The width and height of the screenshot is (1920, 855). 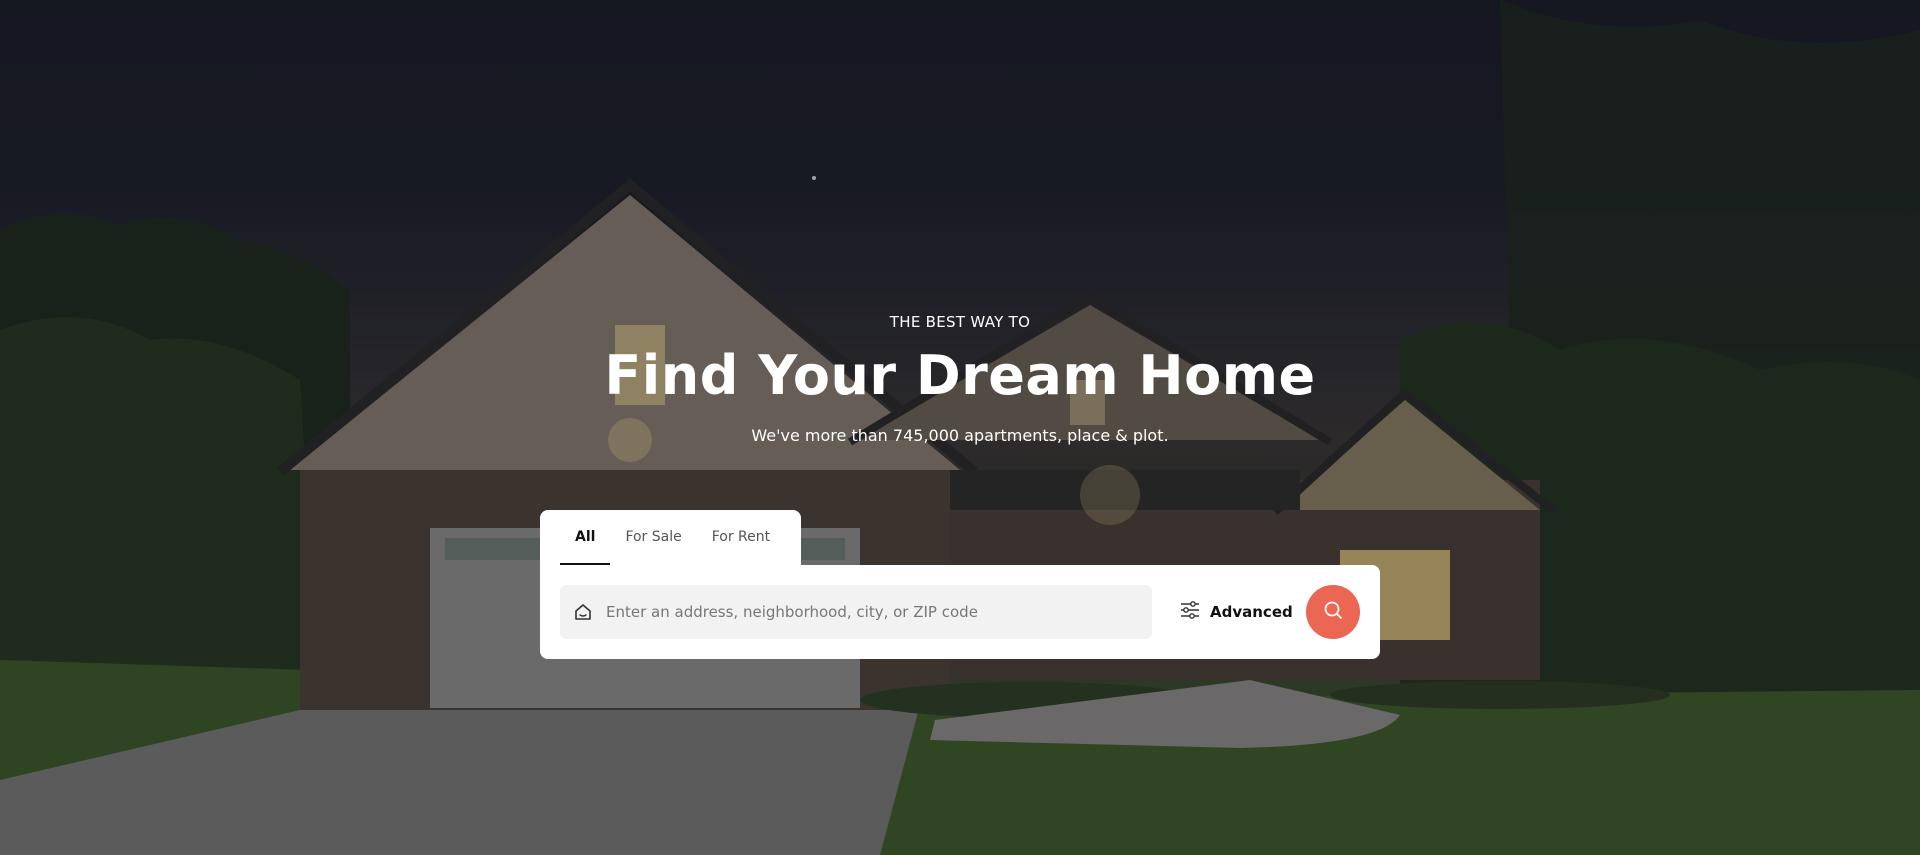 I want to click on search-field, so click(x=856, y=612).